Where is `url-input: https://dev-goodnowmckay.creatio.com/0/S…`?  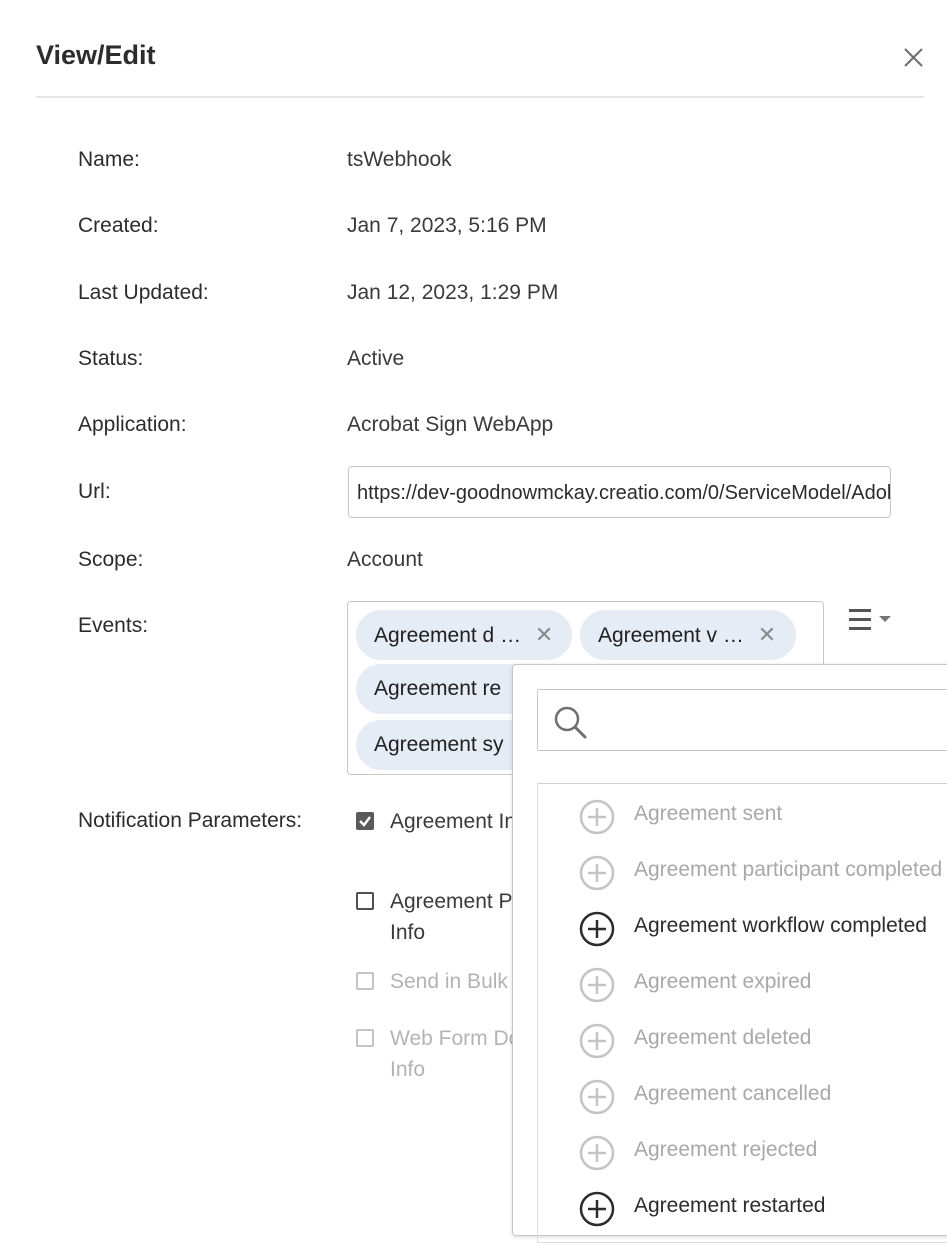
url-input: https://dev-goodnowmckay.creatio.com/0/S… is located at coordinates (619, 492).